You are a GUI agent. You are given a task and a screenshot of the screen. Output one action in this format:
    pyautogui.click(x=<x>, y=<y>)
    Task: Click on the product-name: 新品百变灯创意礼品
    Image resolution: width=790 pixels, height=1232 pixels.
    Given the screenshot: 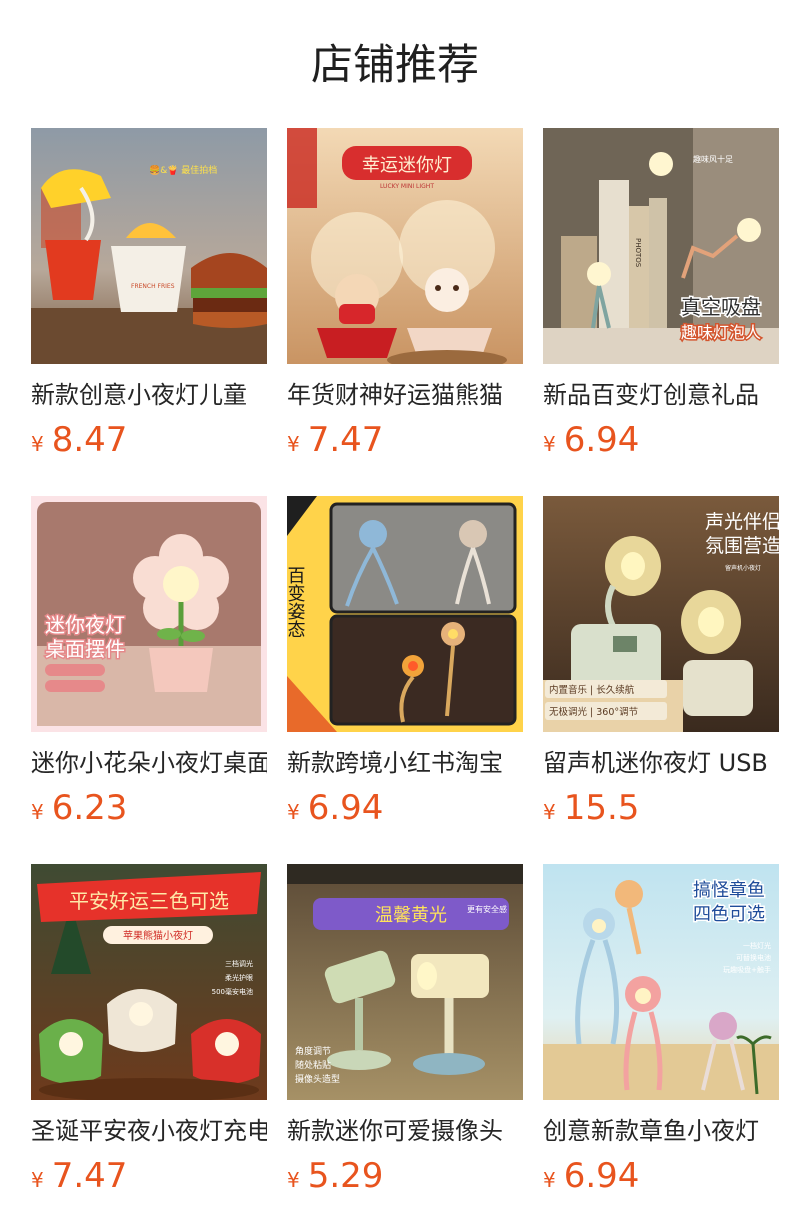 What is the action you would take?
    pyautogui.click(x=661, y=395)
    